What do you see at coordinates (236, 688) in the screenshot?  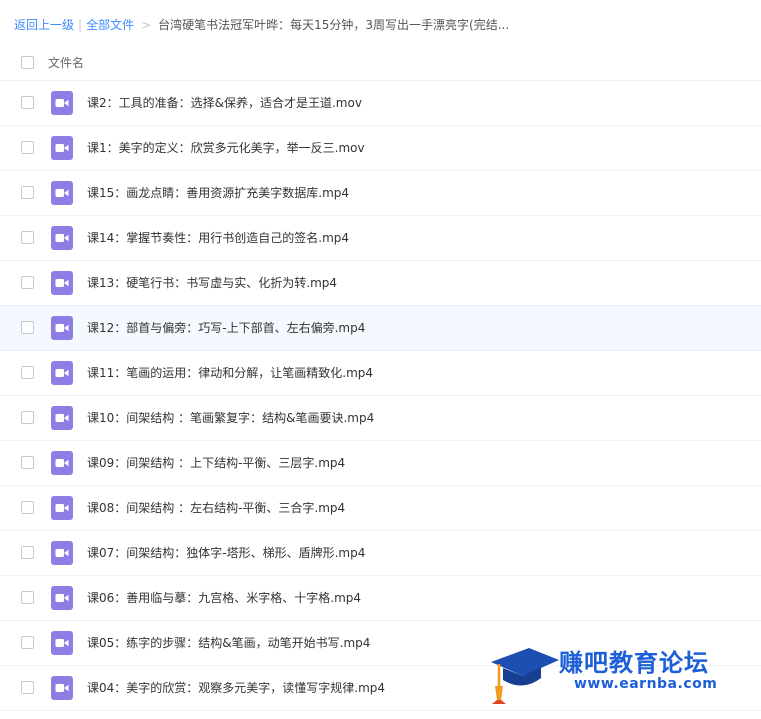 I see `file-name: 课04：美字的欣赏：观察多元美字，读懂写字规律.mp4` at bounding box center [236, 688].